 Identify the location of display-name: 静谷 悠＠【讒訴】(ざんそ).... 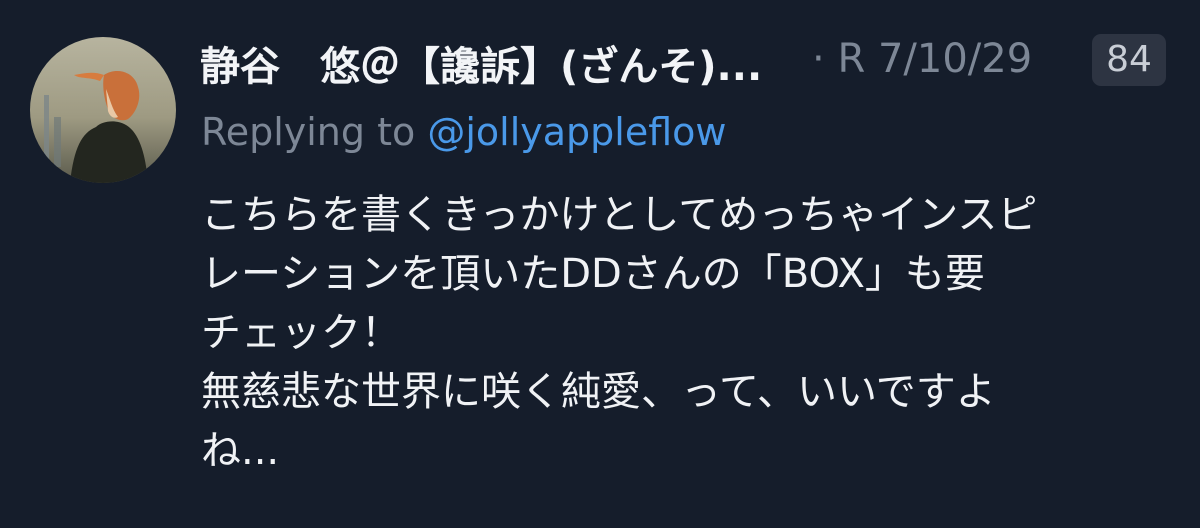
(481, 63).